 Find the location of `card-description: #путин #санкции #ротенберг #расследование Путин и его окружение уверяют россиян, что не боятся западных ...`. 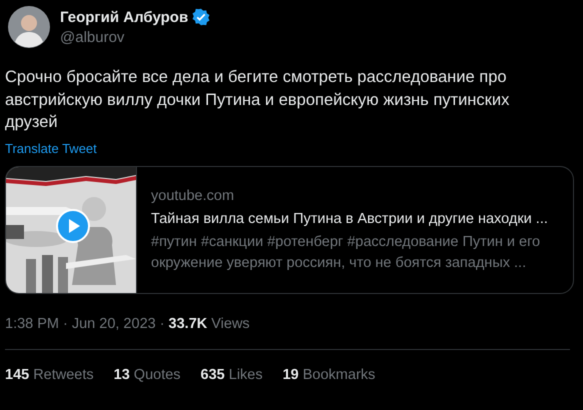

card-description: #путин #санкции #ротенберг #расследование Путин и его окружение уверяют россиян, что не боятся западных ... is located at coordinates (346, 252).